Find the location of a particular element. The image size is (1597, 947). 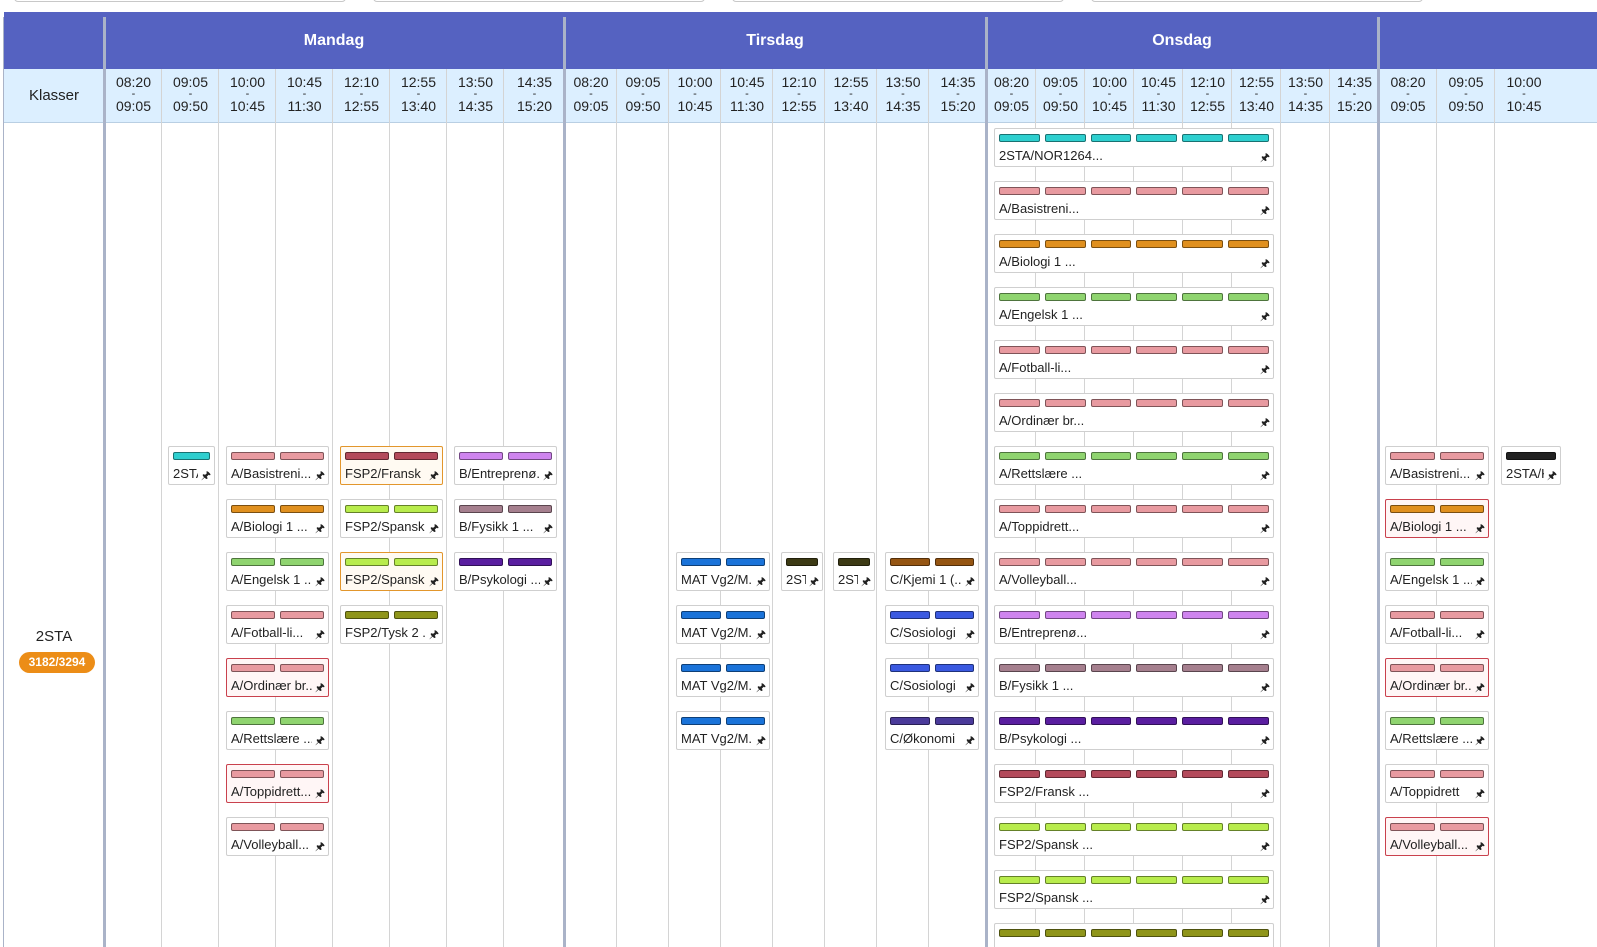

lesson-card: 2STA/KRO...🖈 is located at coordinates (1531, 465).